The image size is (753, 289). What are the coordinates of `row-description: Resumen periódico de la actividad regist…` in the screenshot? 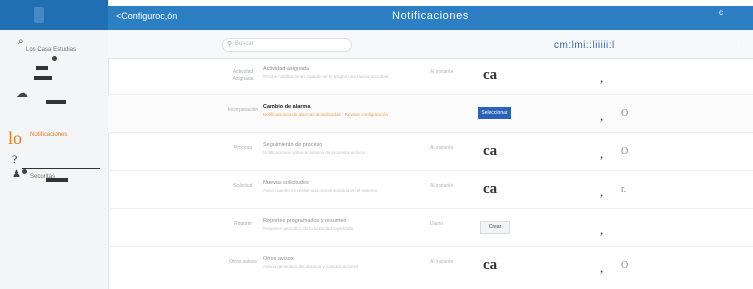 It's located at (308, 228).